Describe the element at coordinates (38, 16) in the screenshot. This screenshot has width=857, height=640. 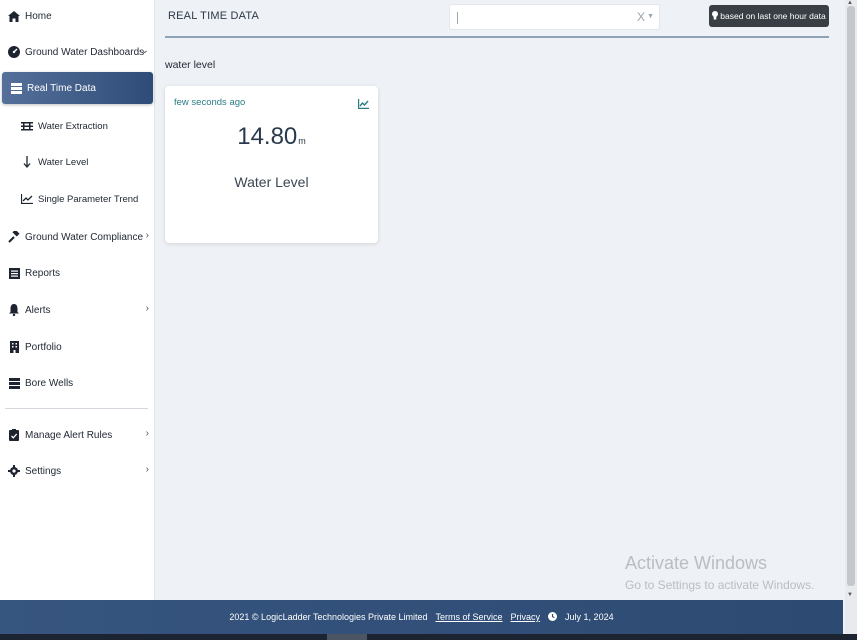
I see `sidebar-item-label: Home` at that location.